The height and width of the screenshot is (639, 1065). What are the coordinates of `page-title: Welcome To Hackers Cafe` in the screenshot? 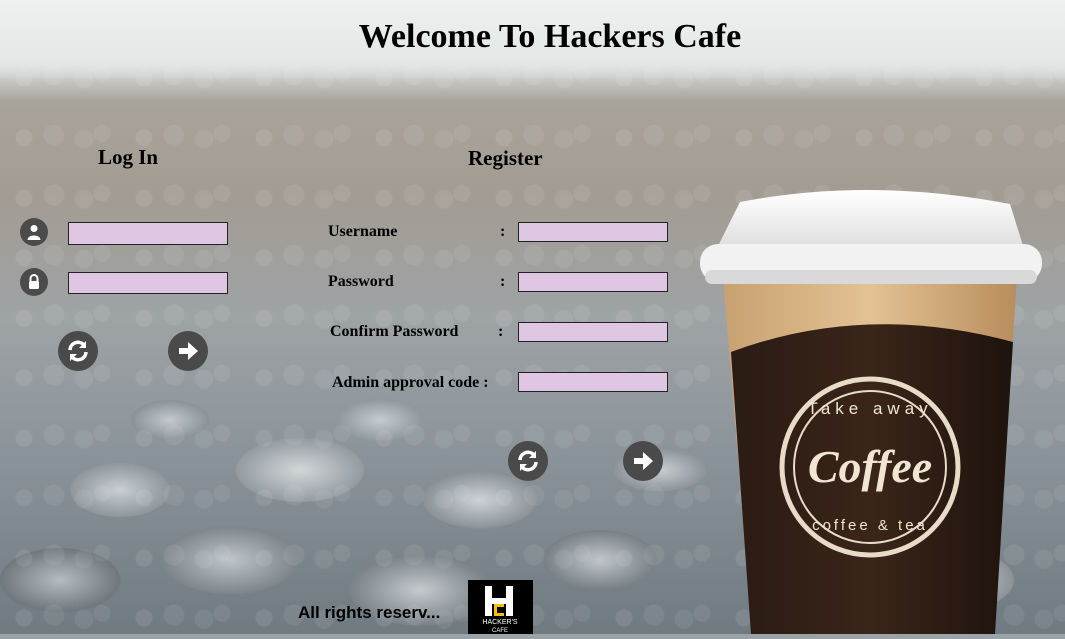 It's located at (550, 36).